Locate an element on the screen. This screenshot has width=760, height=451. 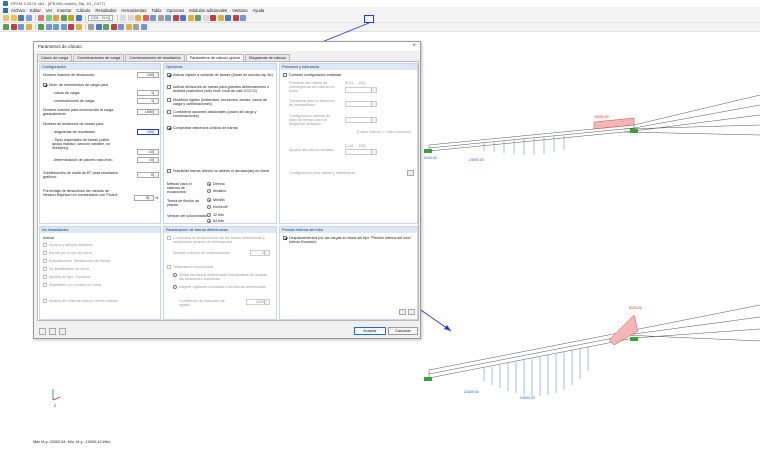
defaults-icon is located at coordinates (62, 331).